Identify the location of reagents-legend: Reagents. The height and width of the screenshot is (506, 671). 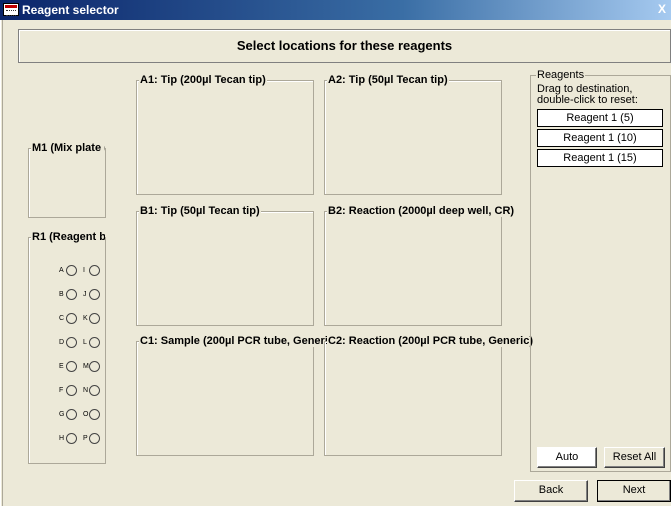
(561, 75).